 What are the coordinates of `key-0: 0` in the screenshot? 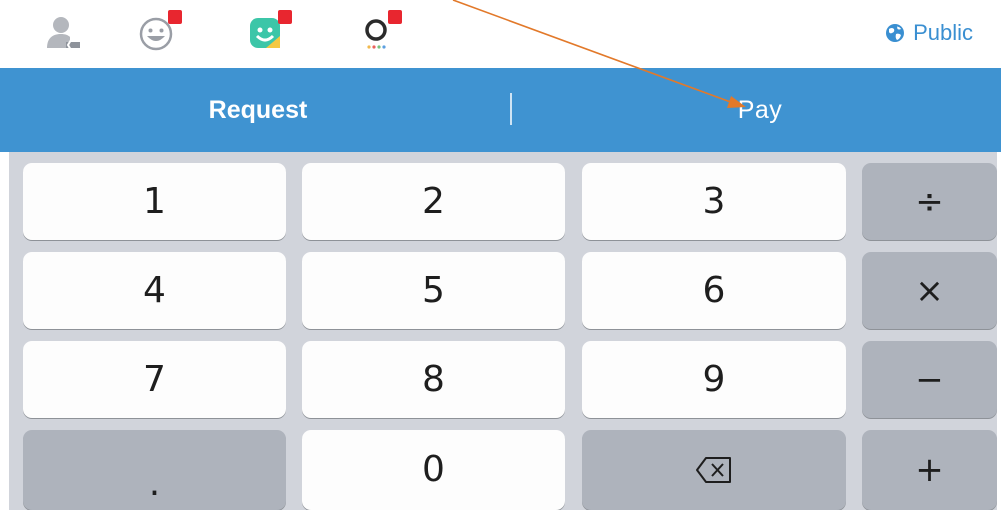 It's located at (433, 470).